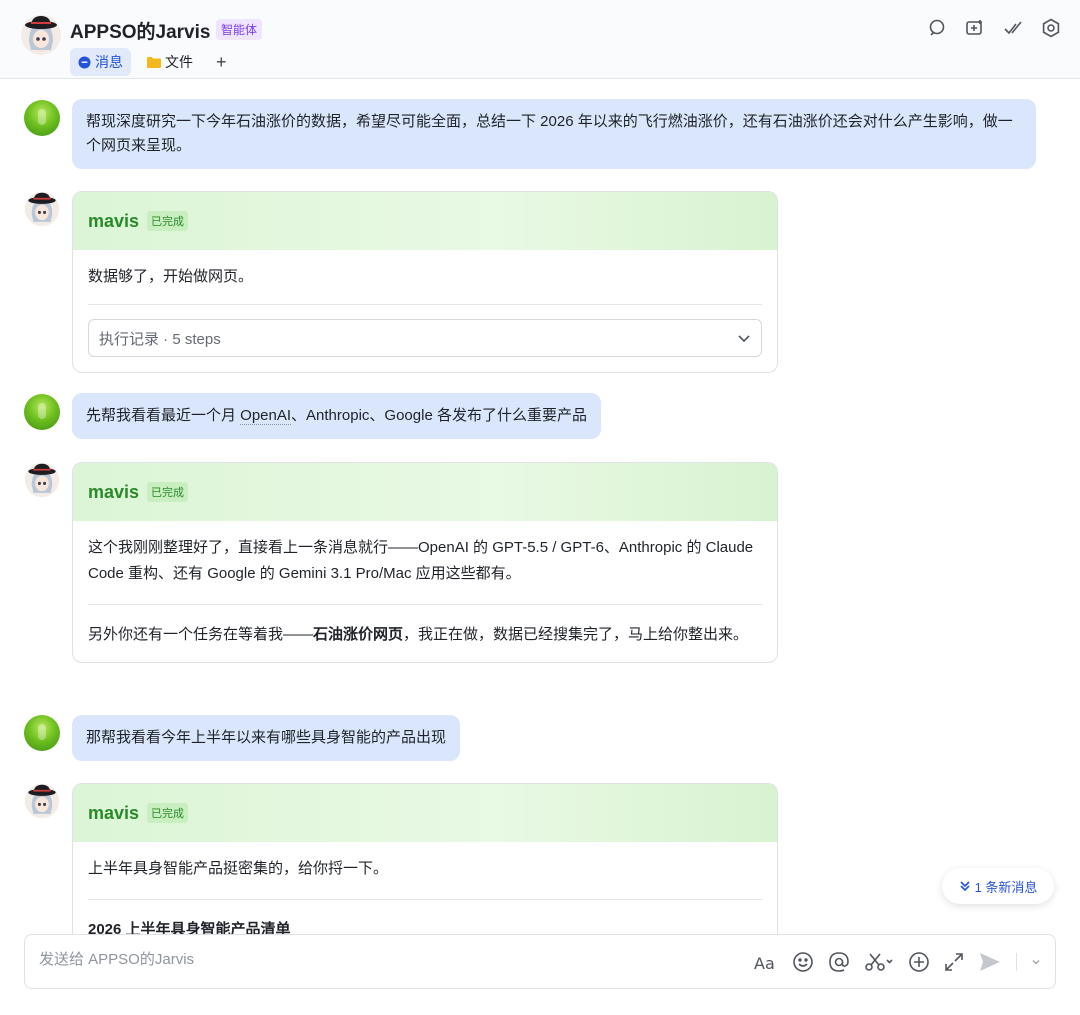  What do you see at coordinates (189, 928) in the screenshot?
I see `partial-heading: 2026 上半年具身智能产品清单` at bounding box center [189, 928].